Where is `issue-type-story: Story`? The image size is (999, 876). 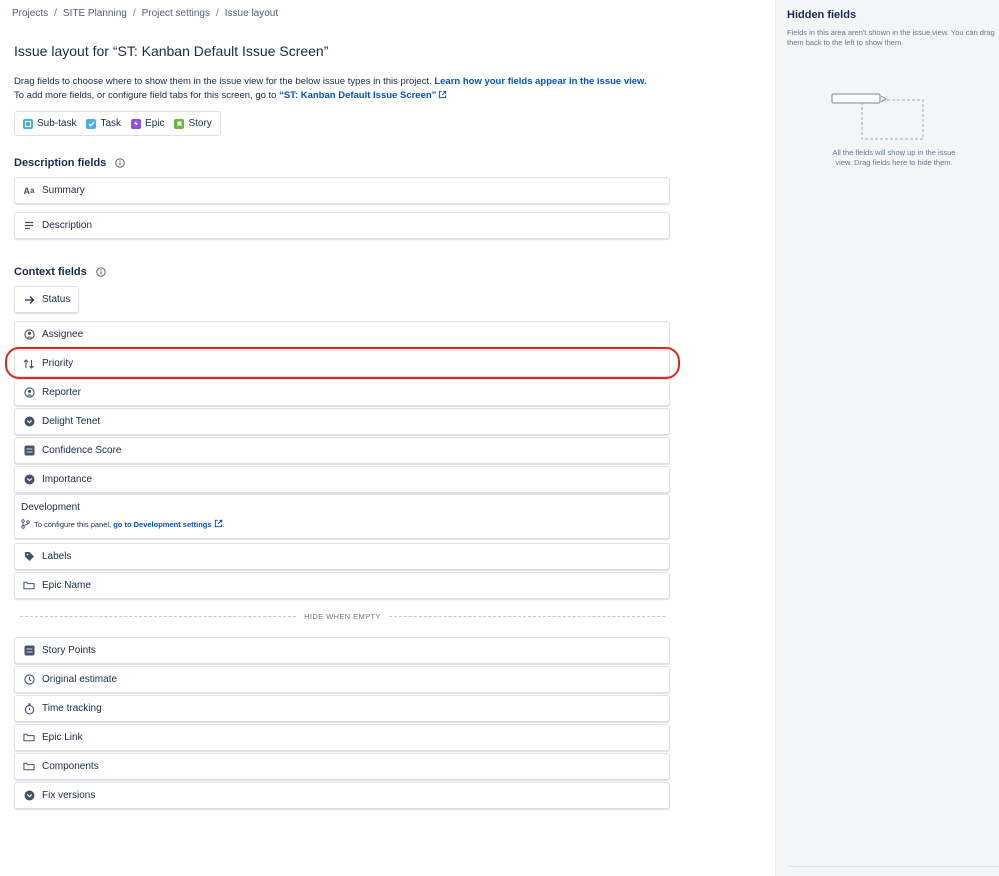
issue-type-story: Story is located at coordinates (193, 123).